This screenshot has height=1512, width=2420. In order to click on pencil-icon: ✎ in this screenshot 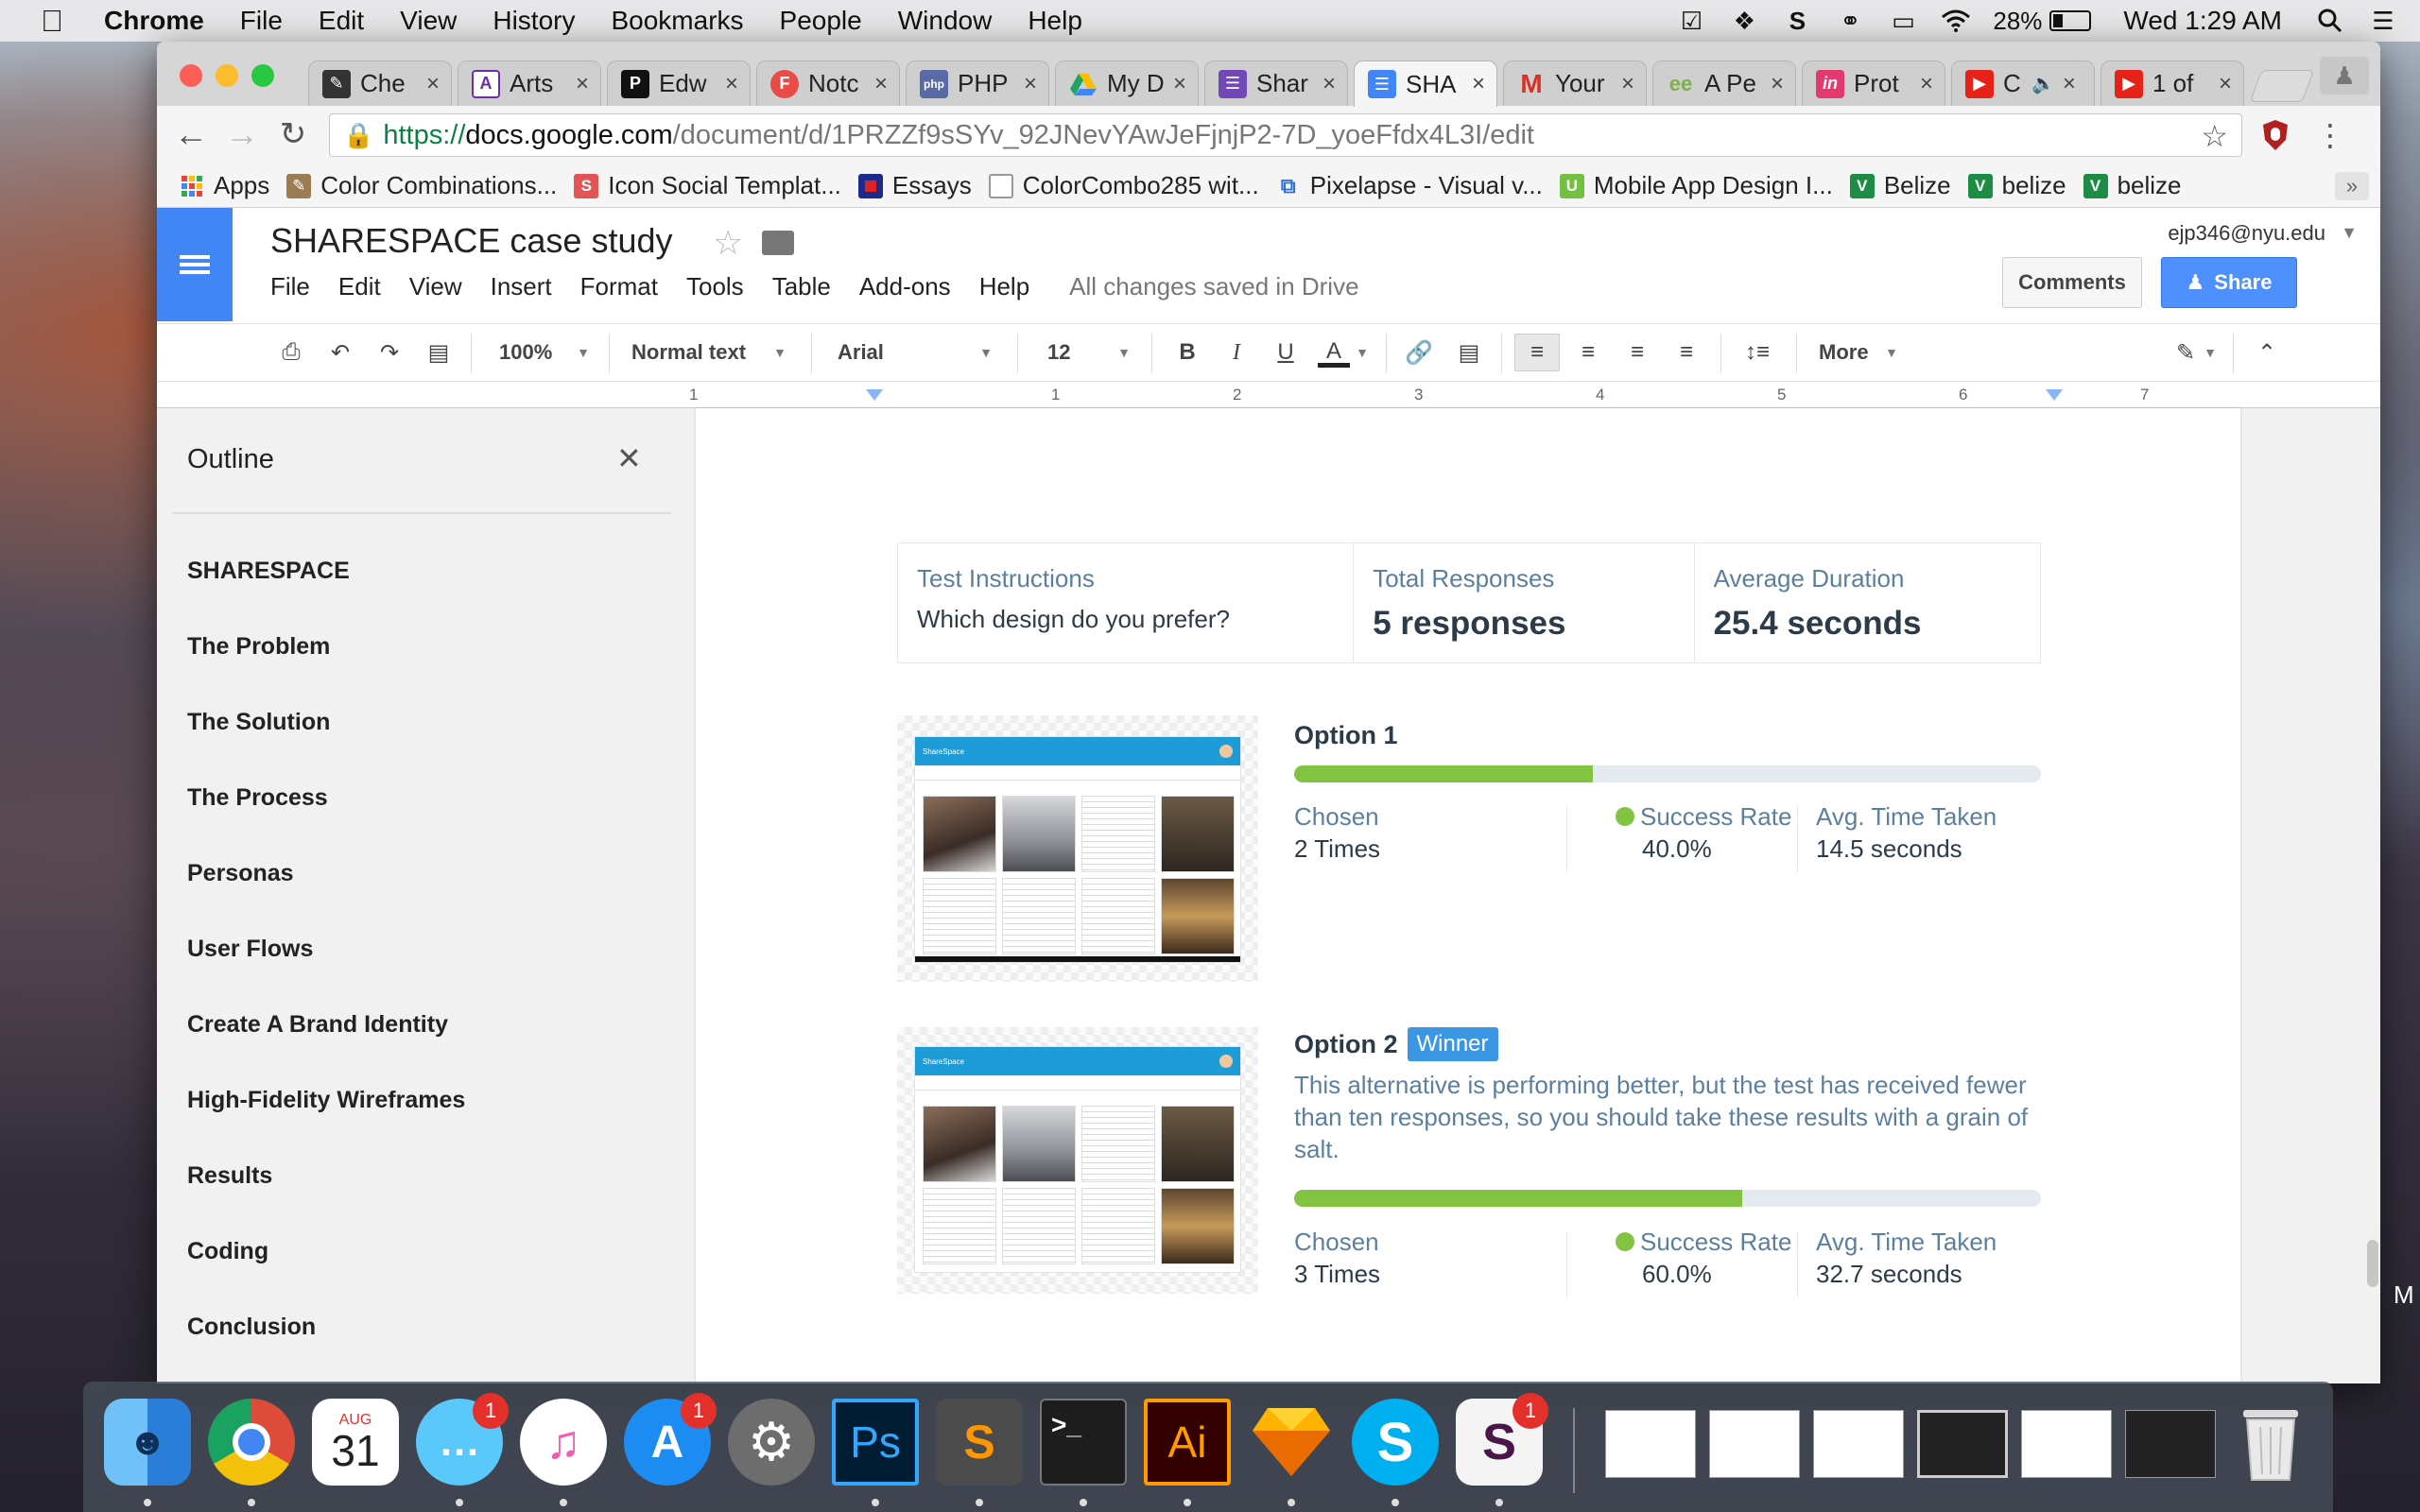, I will do `click(2185, 352)`.